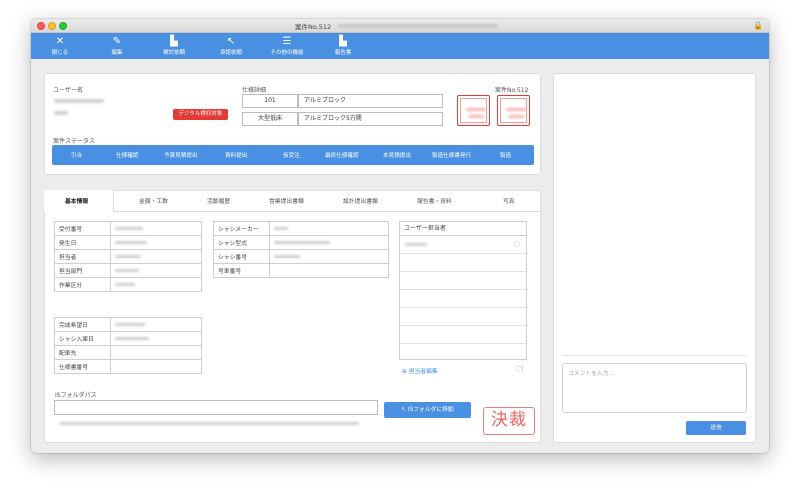  I want to click on digital-inspection-button: デジタル検収対象, so click(200, 114).